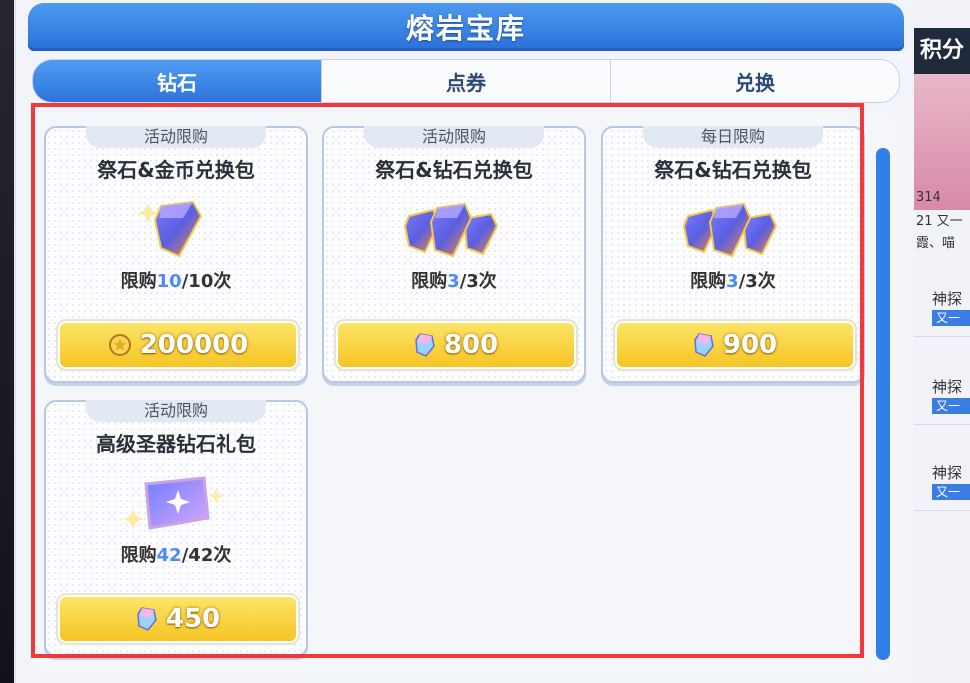  I want to click on currency-tabs: 钻石 点券 兑换, so click(466, 81).